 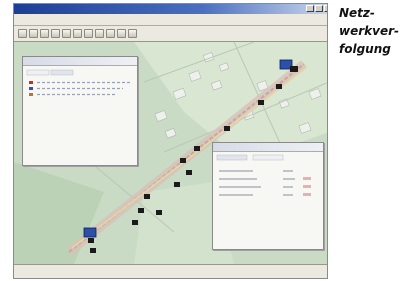 What do you see at coordinates (170, 9) in the screenshot?
I see `title-bar` at bounding box center [170, 9].